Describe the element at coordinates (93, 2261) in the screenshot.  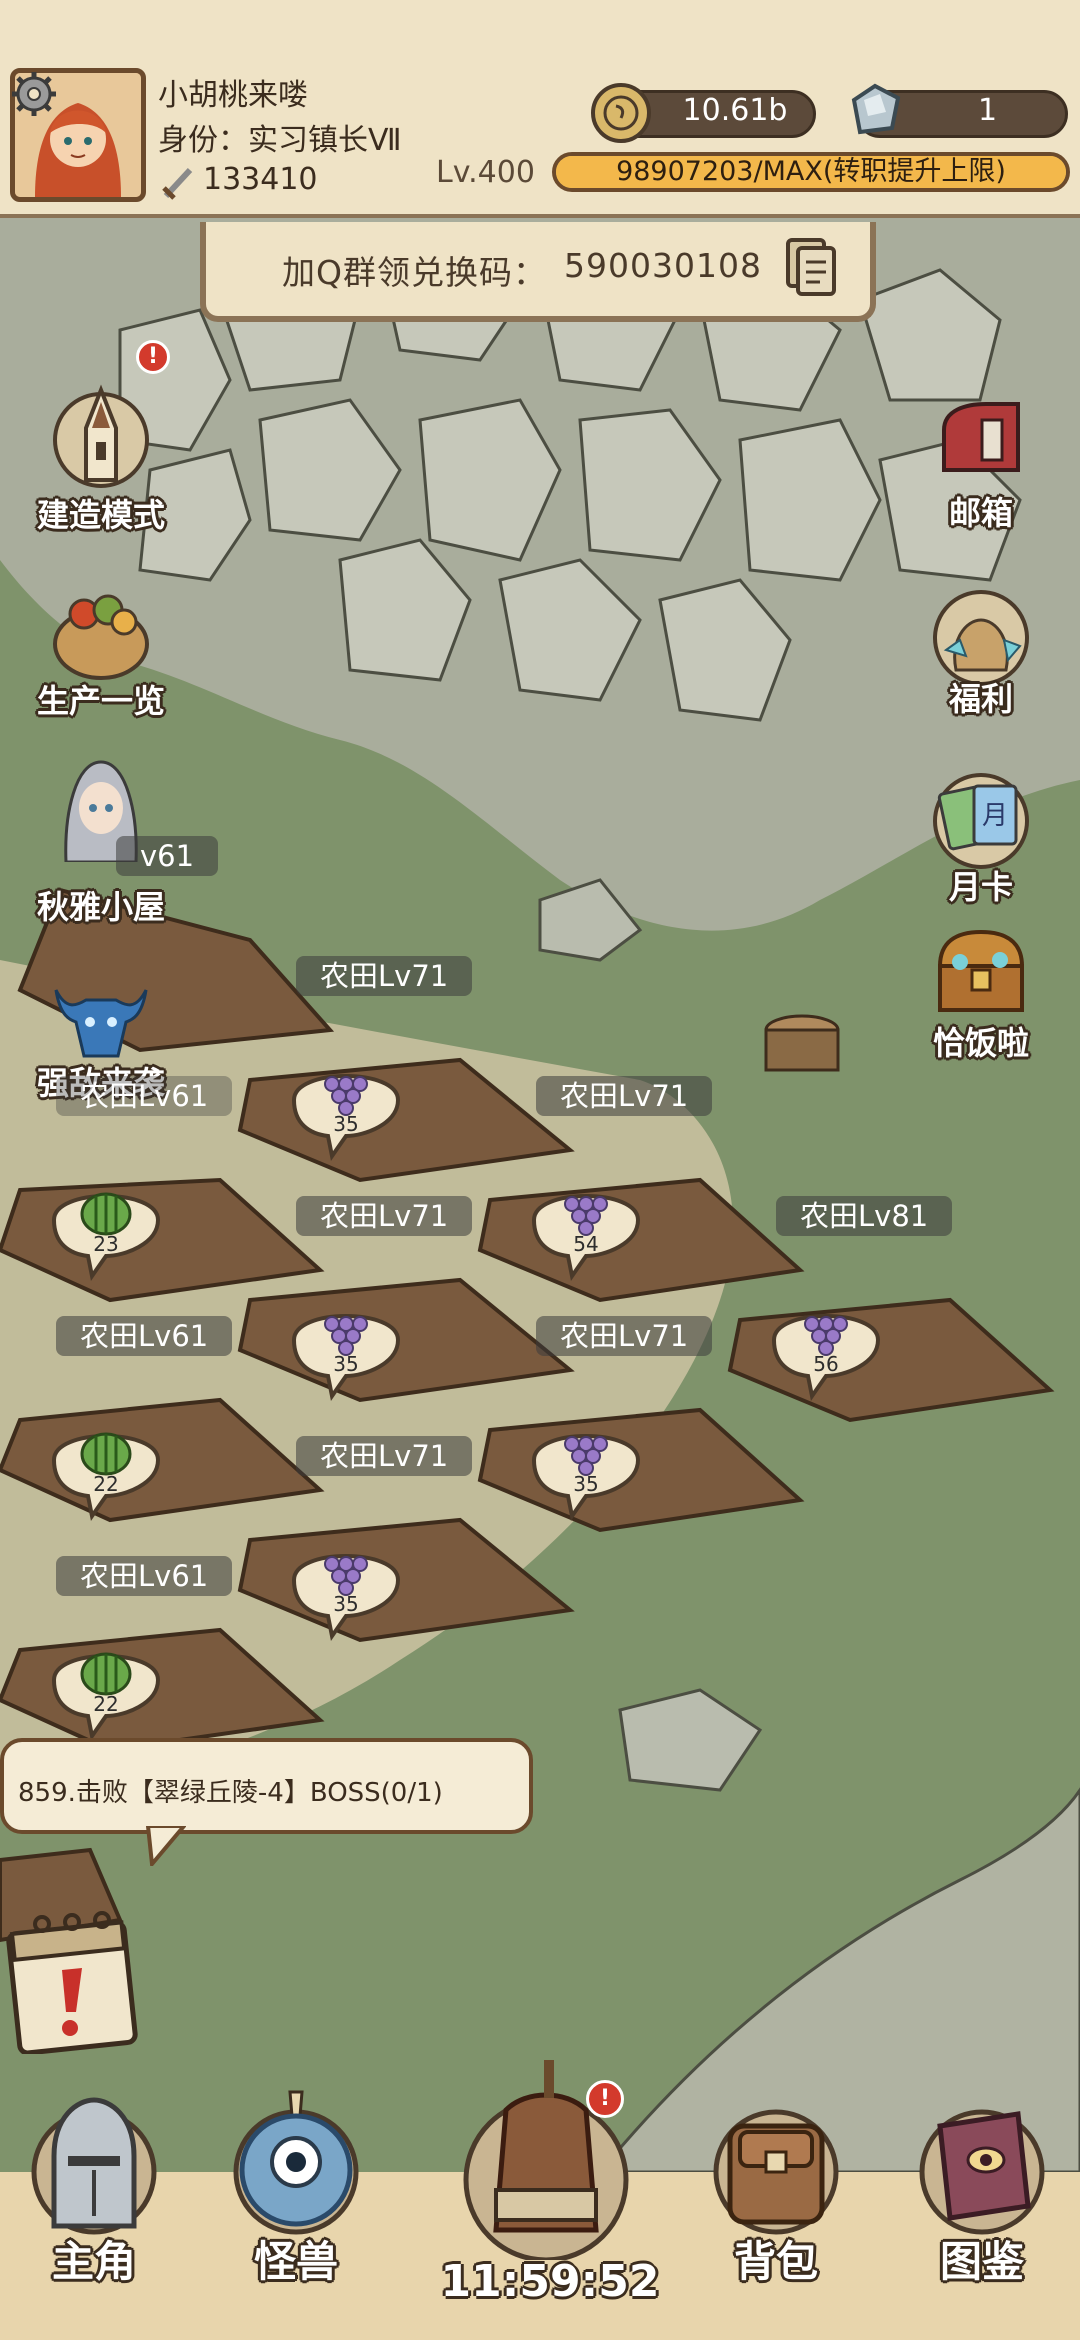
I see `hero-nav-label: 主角` at that location.